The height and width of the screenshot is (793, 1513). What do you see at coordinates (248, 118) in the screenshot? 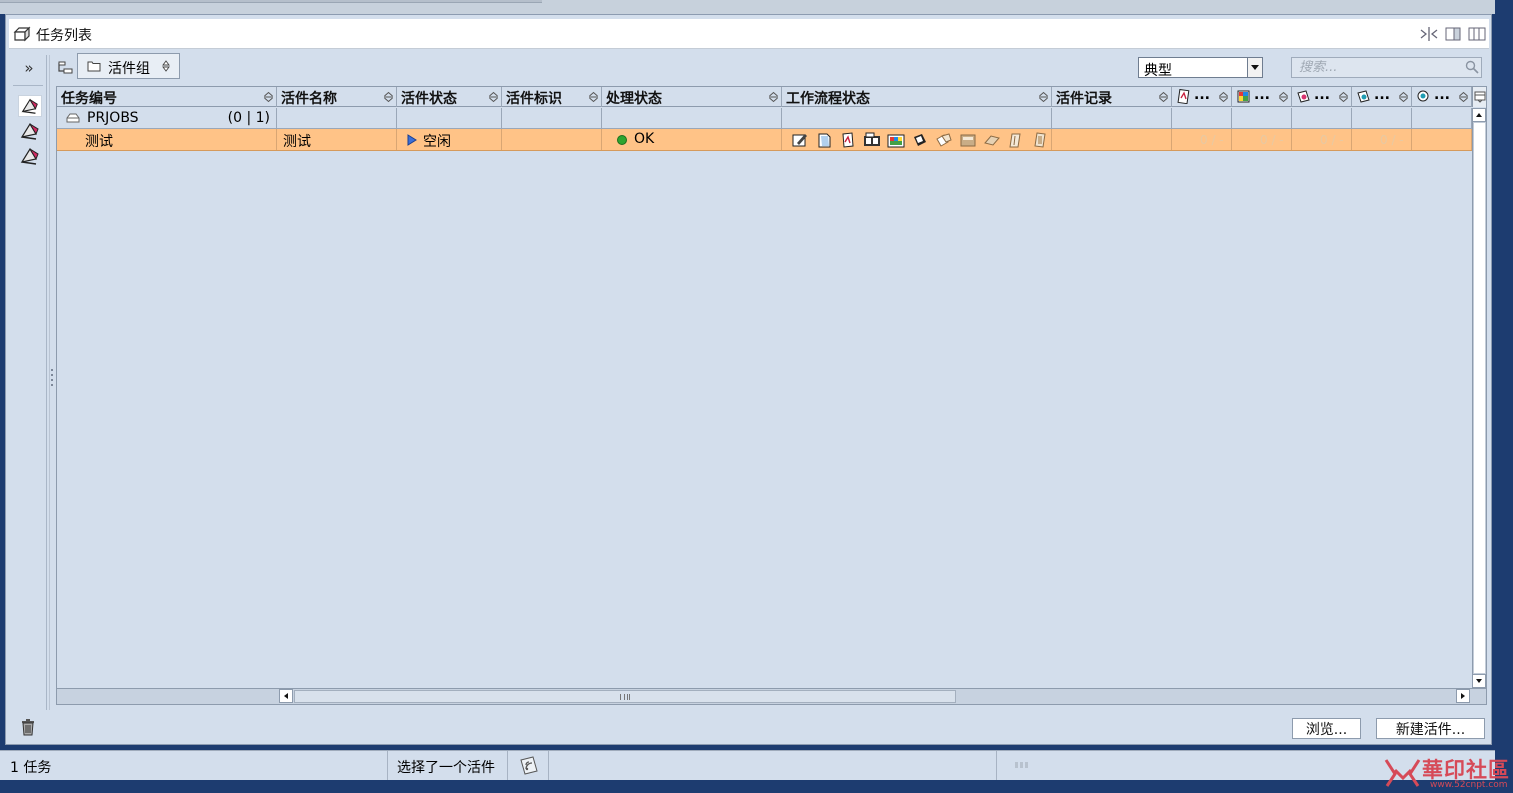
I see `group-count: (0 | 1)` at bounding box center [248, 118].